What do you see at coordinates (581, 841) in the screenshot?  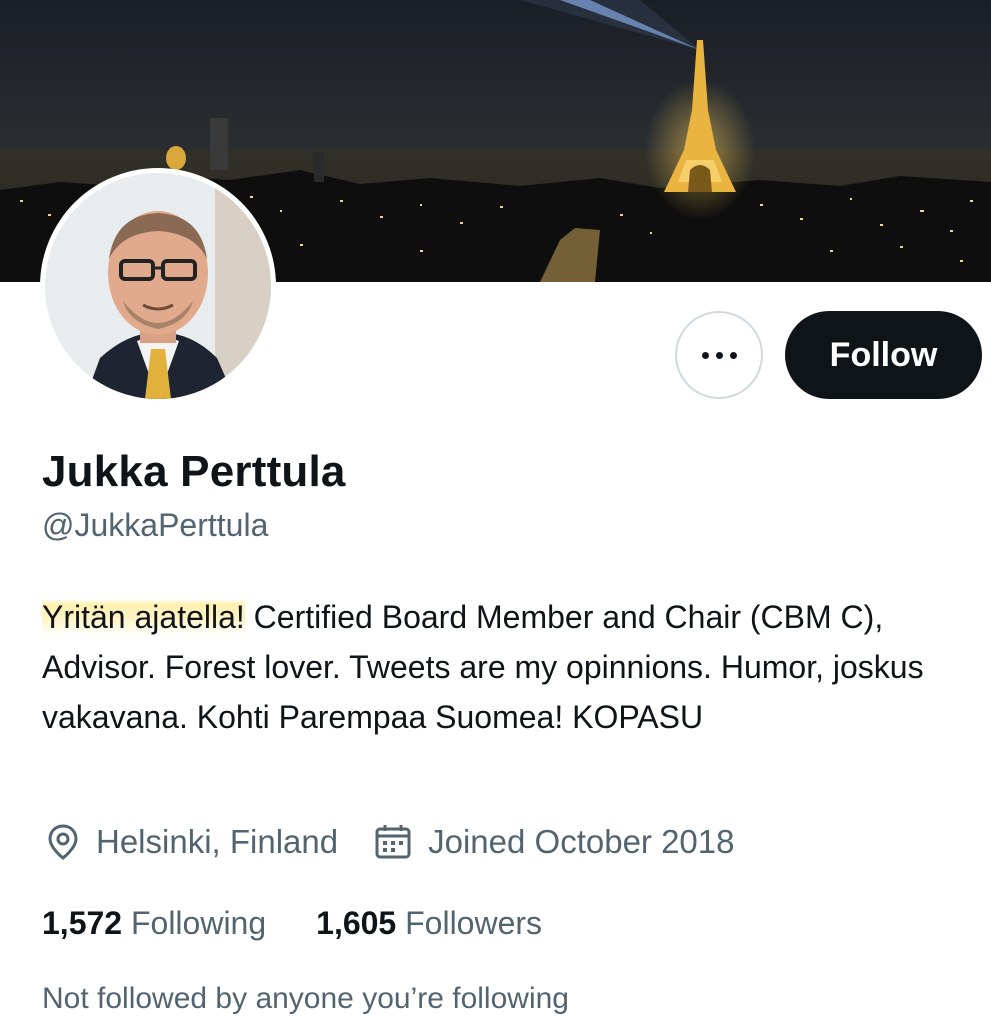 I see `joined-text: Joined October 2018` at bounding box center [581, 841].